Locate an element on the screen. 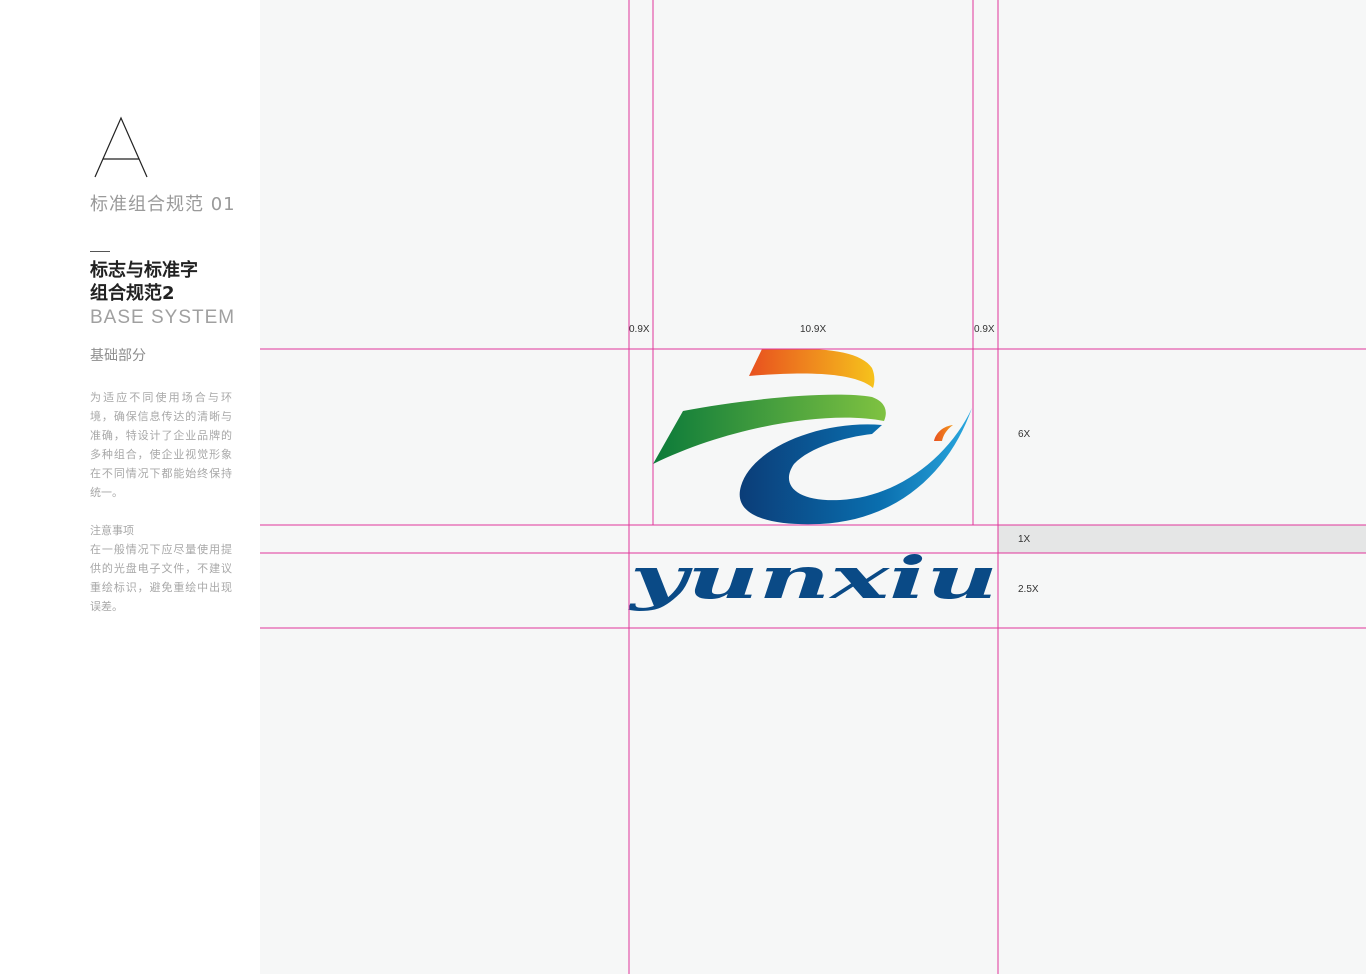 Image resolution: width=1366 pixels, height=974 pixels. section-letter-a is located at coordinates (121, 147).